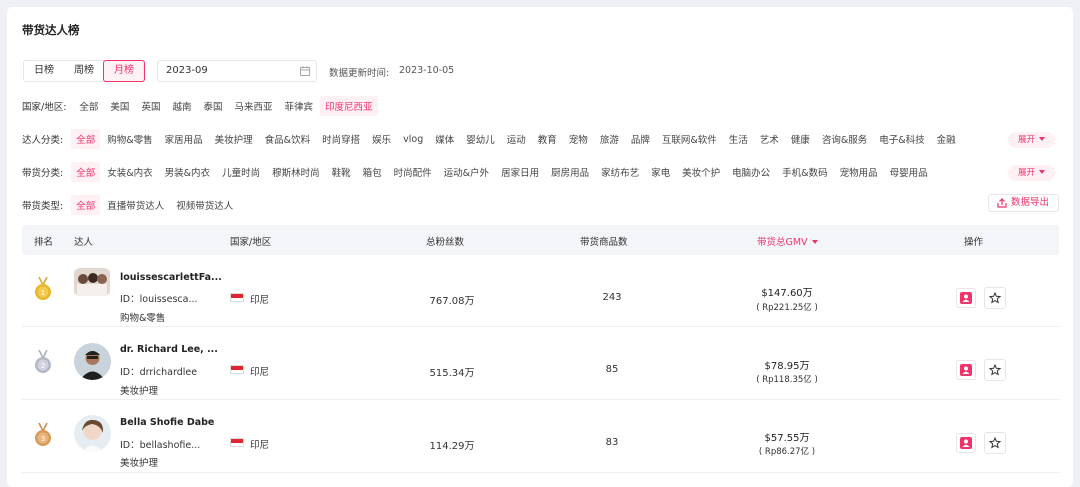 The height and width of the screenshot is (487, 1080). Describe the element at coordinates (804, 172) in the screenshot. I see `goods-category-option: 手机&数码` at that location.